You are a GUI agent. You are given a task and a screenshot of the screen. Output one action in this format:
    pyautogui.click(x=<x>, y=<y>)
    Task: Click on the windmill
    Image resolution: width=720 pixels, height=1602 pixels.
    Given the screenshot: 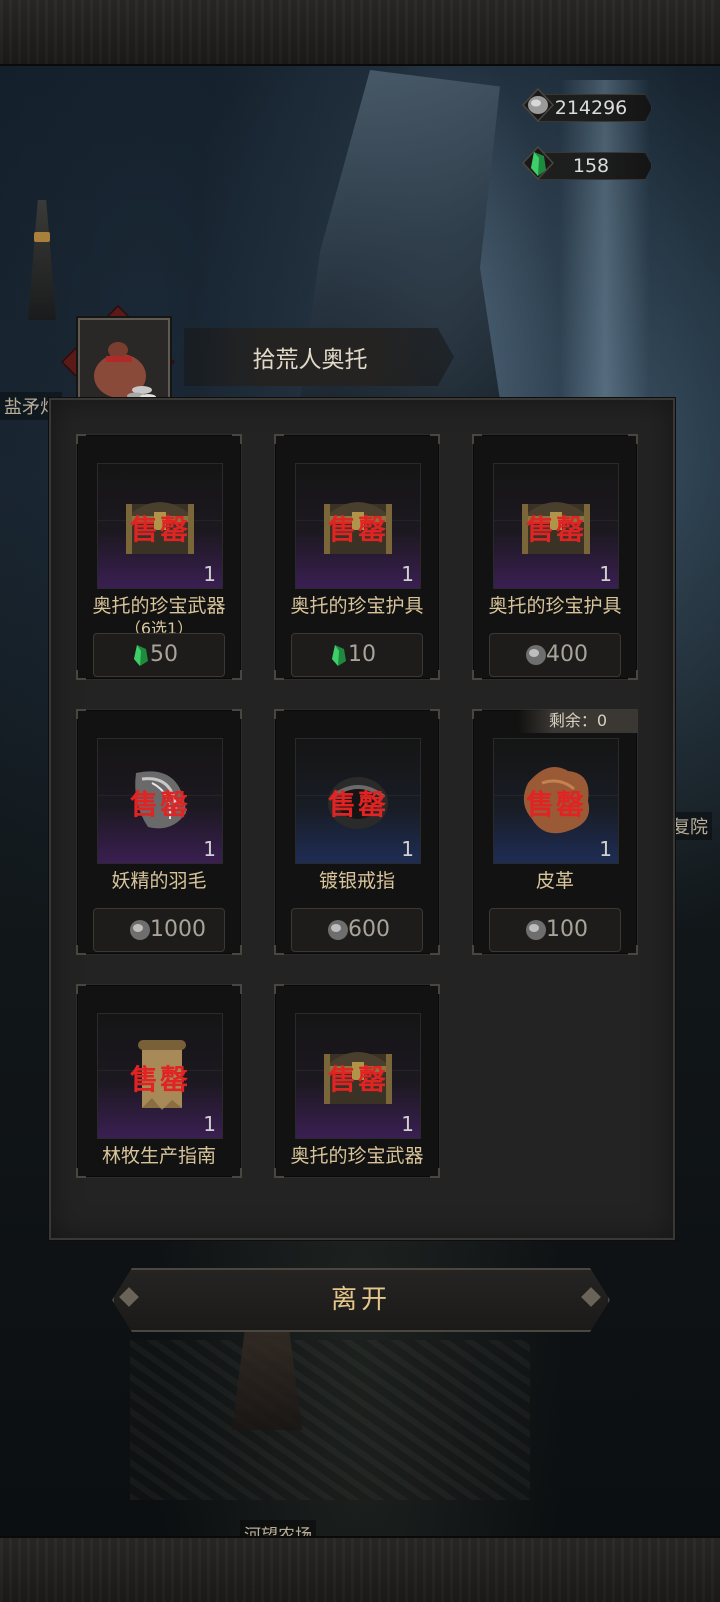 What is the action you would take?
    pyautogui.click(x=267, y=1375)
    